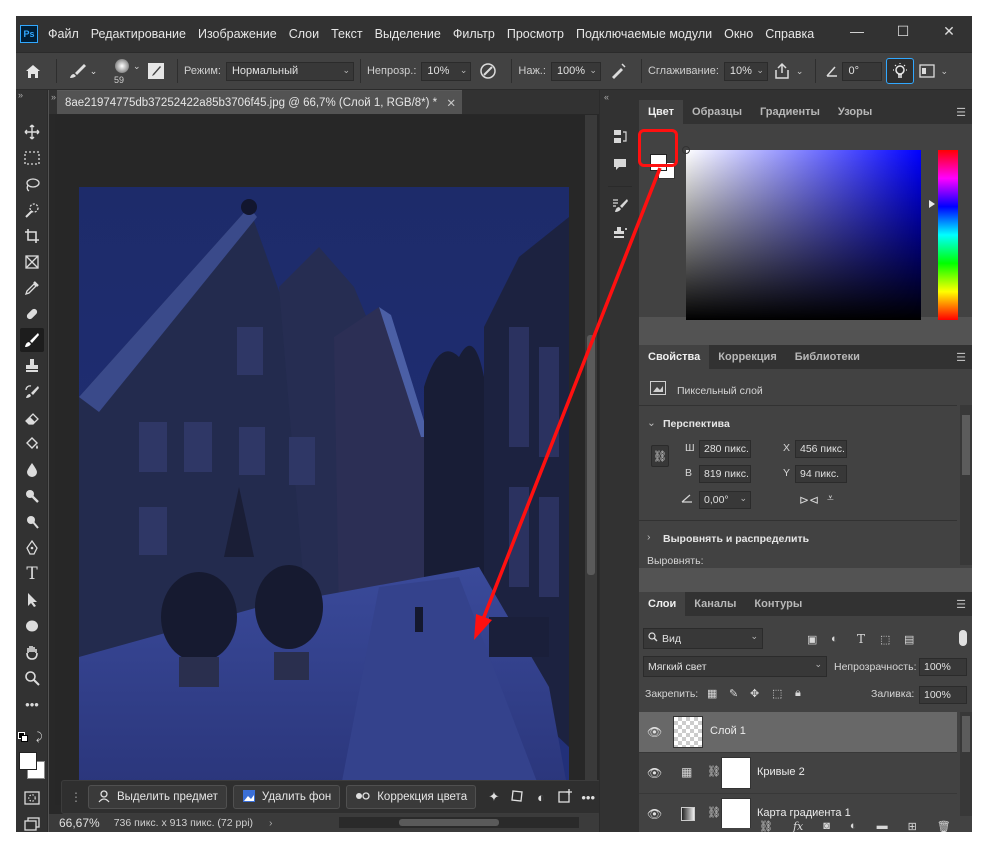  I want to click on annotation-arrow, so click(568, 403).